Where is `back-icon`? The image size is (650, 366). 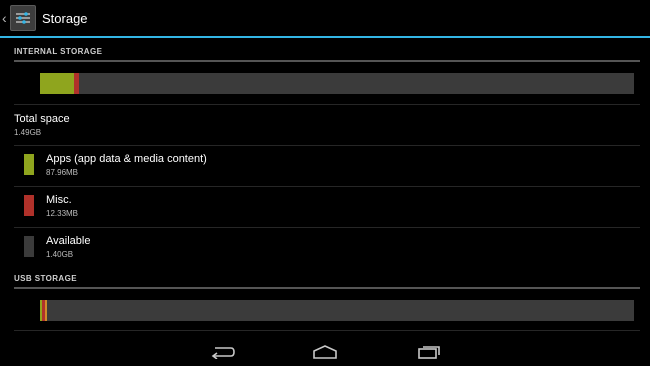 back-icon is located at coordinates (223, 353).